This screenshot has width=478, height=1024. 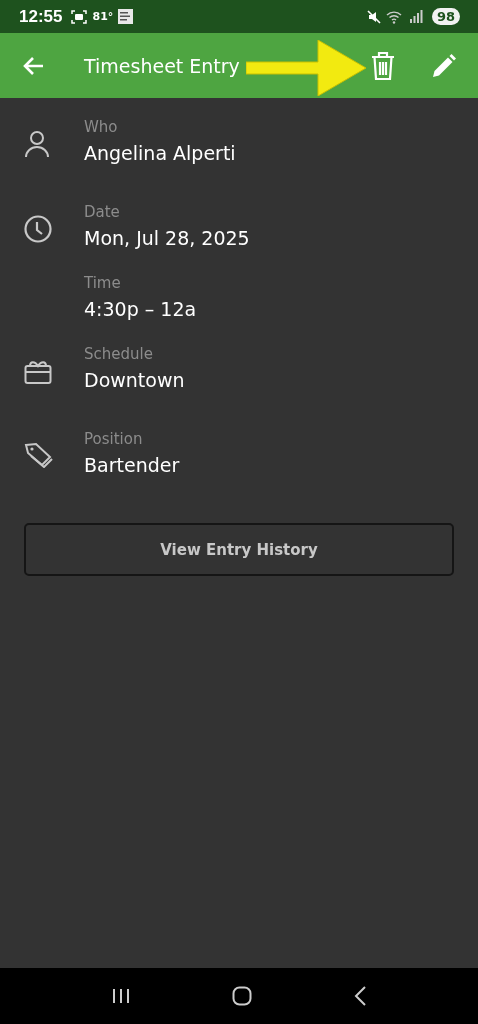 What do you see at coordinates (103, 16) in the screenshot?
I see `temperature-text: 81°` at bounding box center [103, 16].